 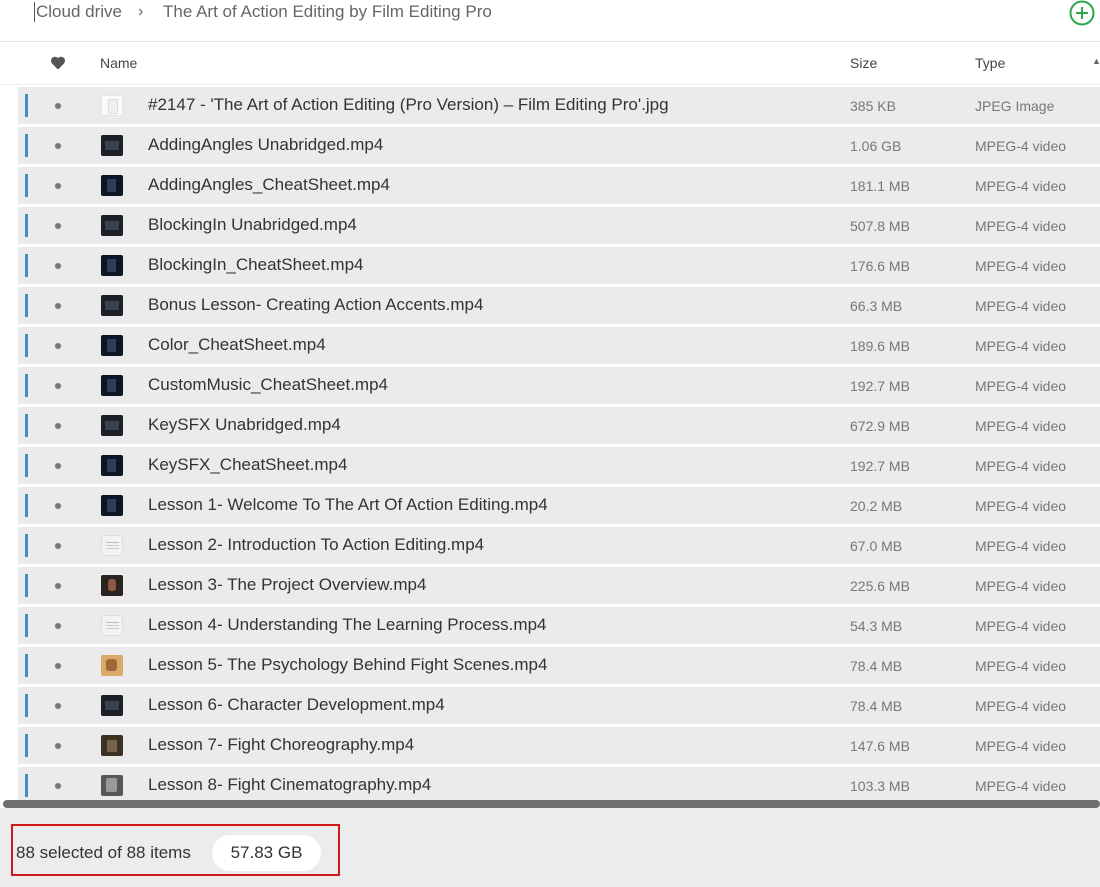 What do you see at coordinates (551, 804) in the screenshot?
I see `horizontal-scrollbar` at bounding box center [551, 804].